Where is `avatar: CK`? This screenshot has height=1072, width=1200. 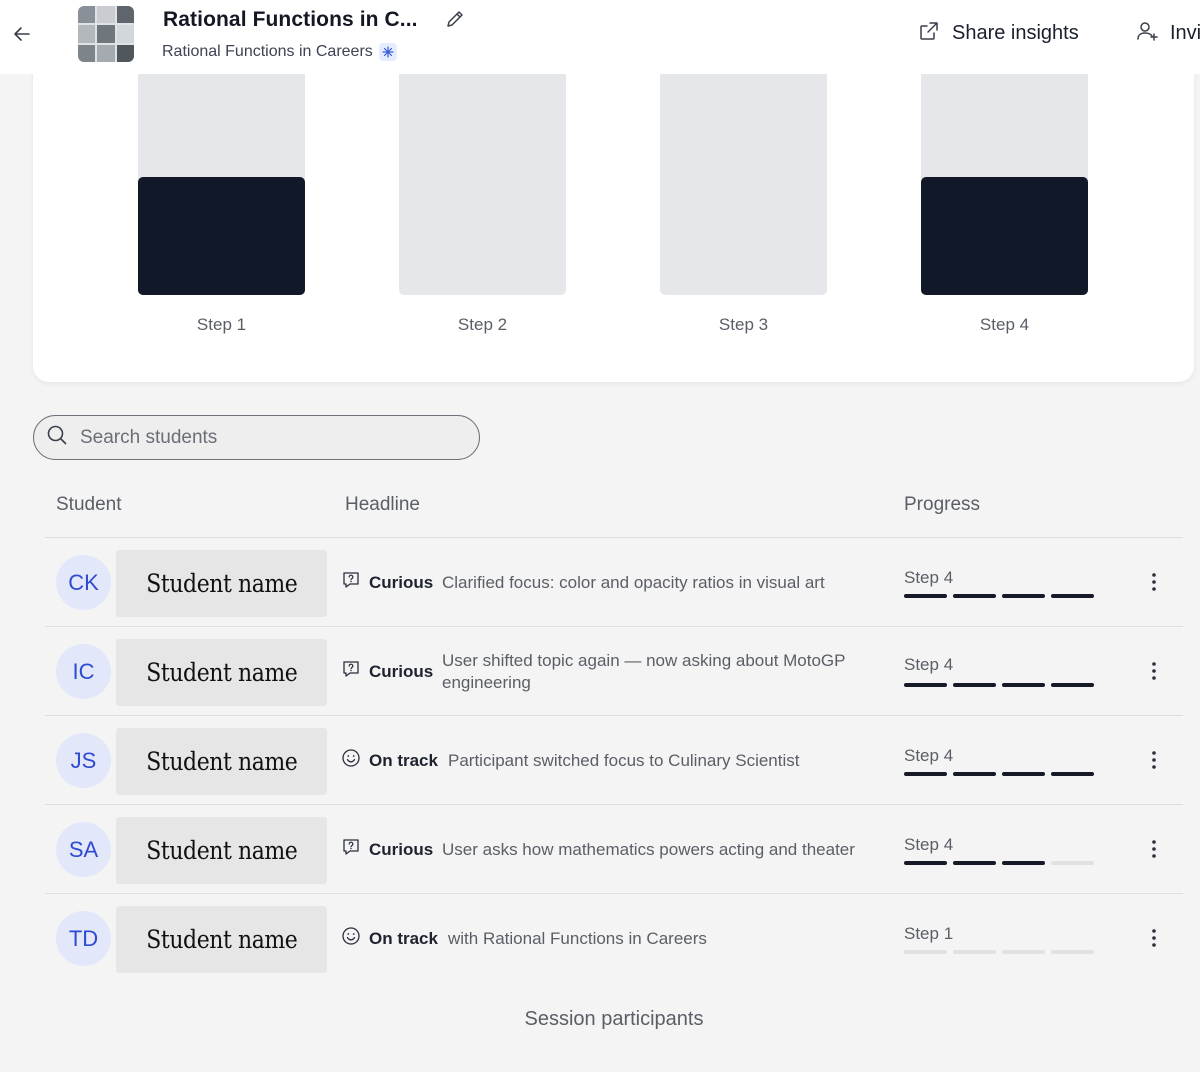 avatar: CK is located at coordinates (83, 582).